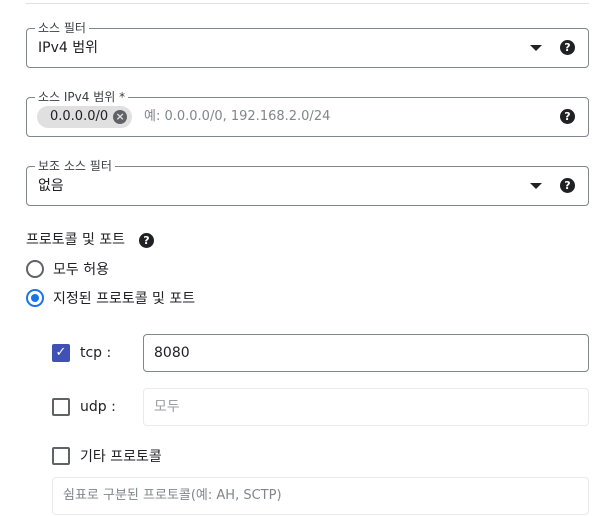  I want to click on tcp-checkbox-row: ✓ tcp :, so click(81, 353).